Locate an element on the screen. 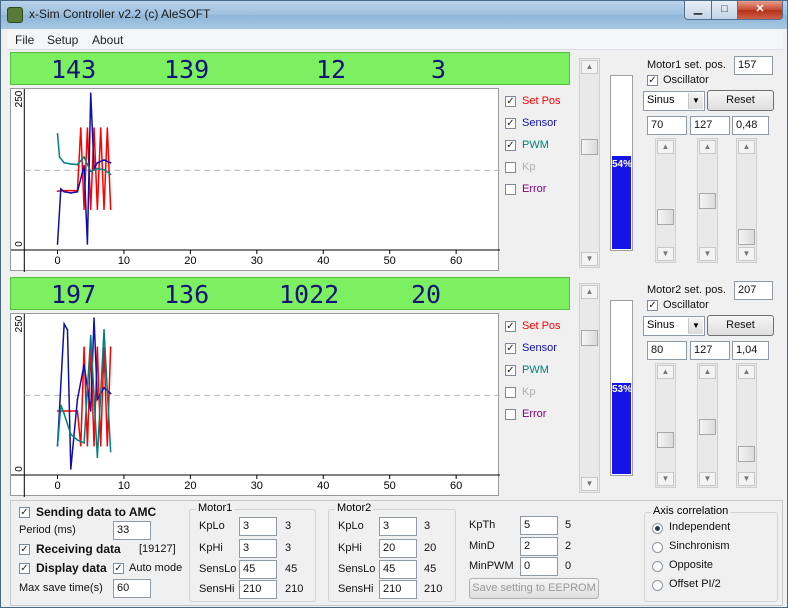  motor2-pwm-checkbox: ✓ is located at coordinates (510, 370).